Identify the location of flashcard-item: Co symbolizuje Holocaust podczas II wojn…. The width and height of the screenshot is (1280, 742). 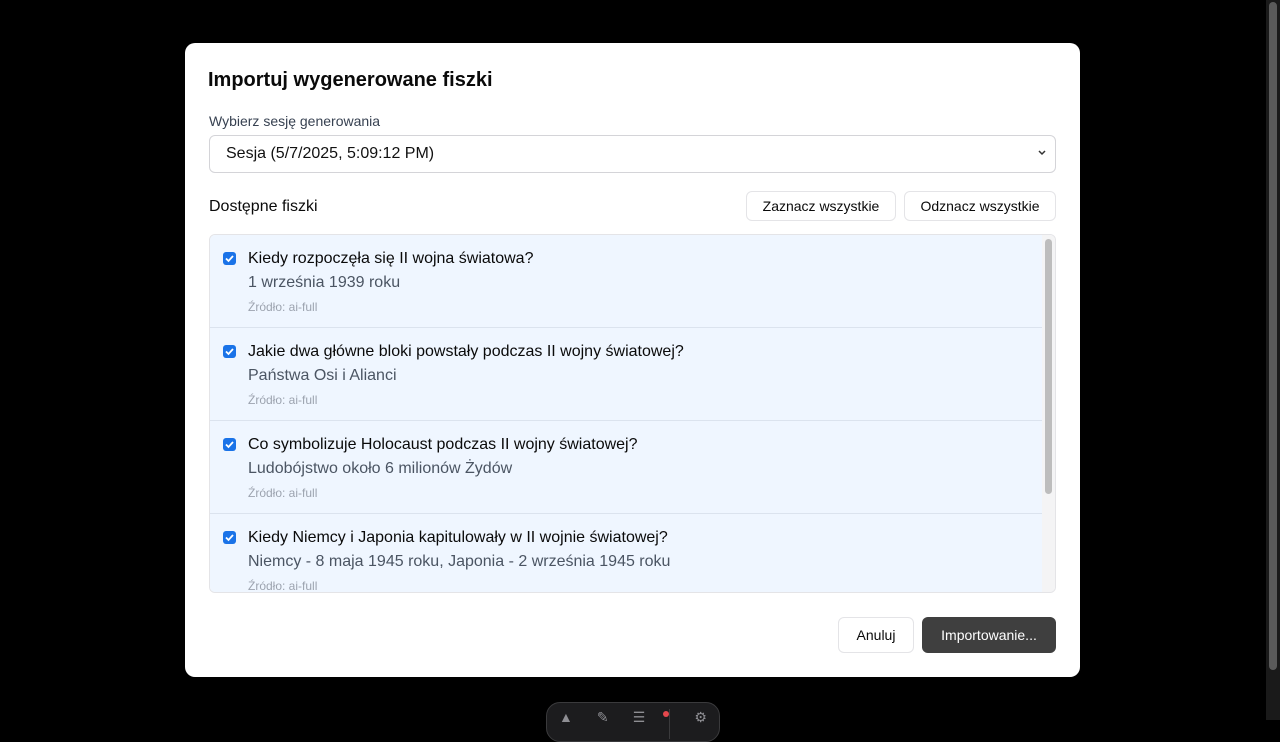
(626, 467).